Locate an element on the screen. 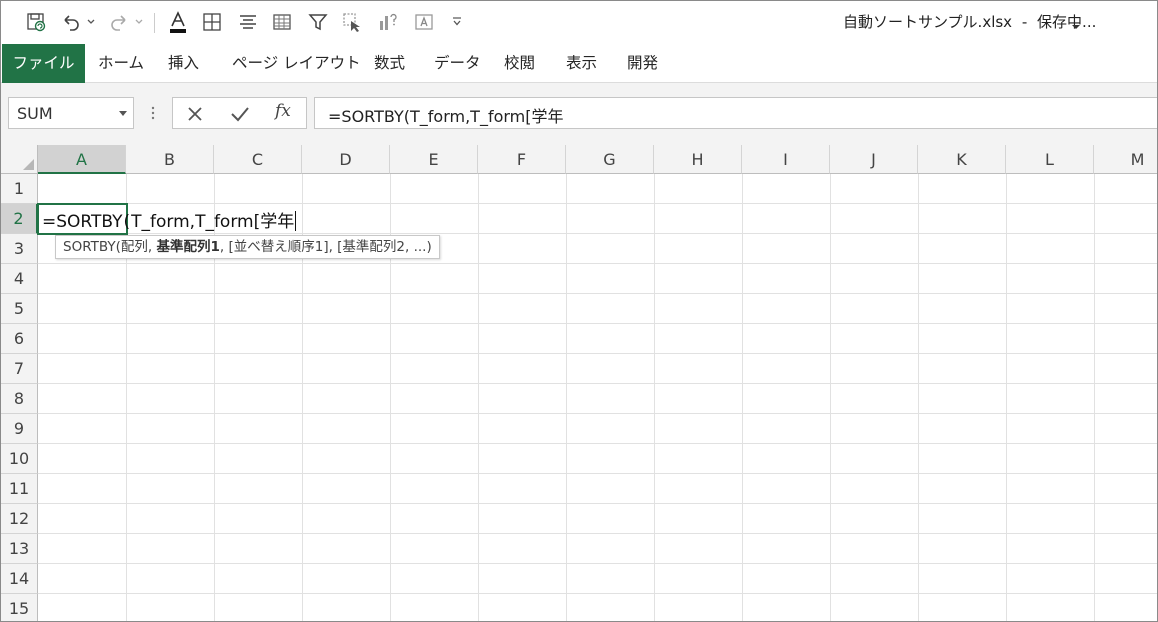 This screenshot has height=622, width=1158. customize-qat-icon is located at coordinates (457, 22).